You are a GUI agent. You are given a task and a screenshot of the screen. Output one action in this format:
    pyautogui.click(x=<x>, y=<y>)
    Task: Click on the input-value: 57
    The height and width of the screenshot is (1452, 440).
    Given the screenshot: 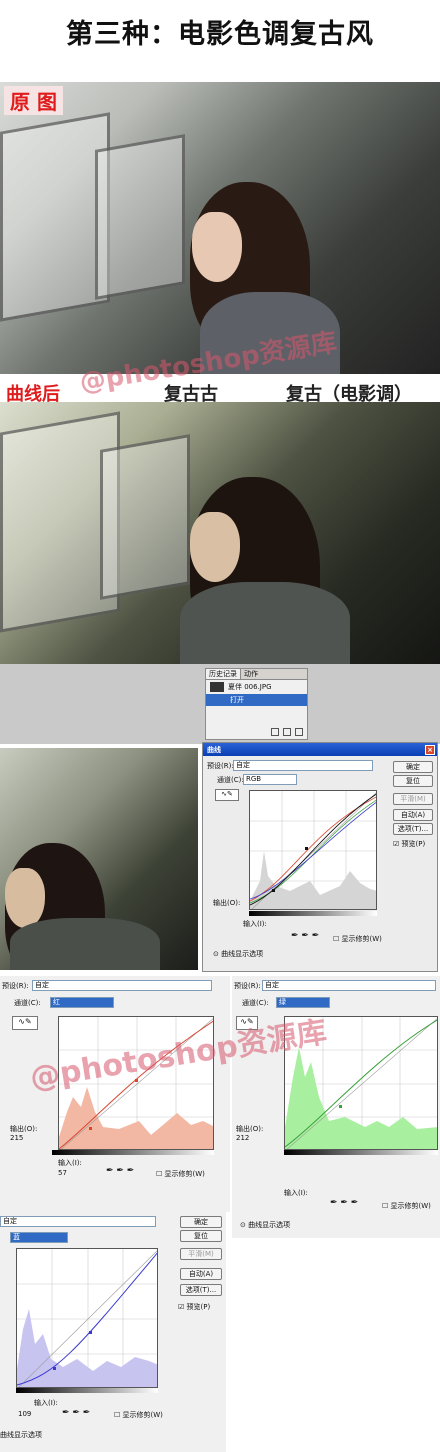 What is the action you would take?
    pyautogui.click(x=62, y=1173)
    